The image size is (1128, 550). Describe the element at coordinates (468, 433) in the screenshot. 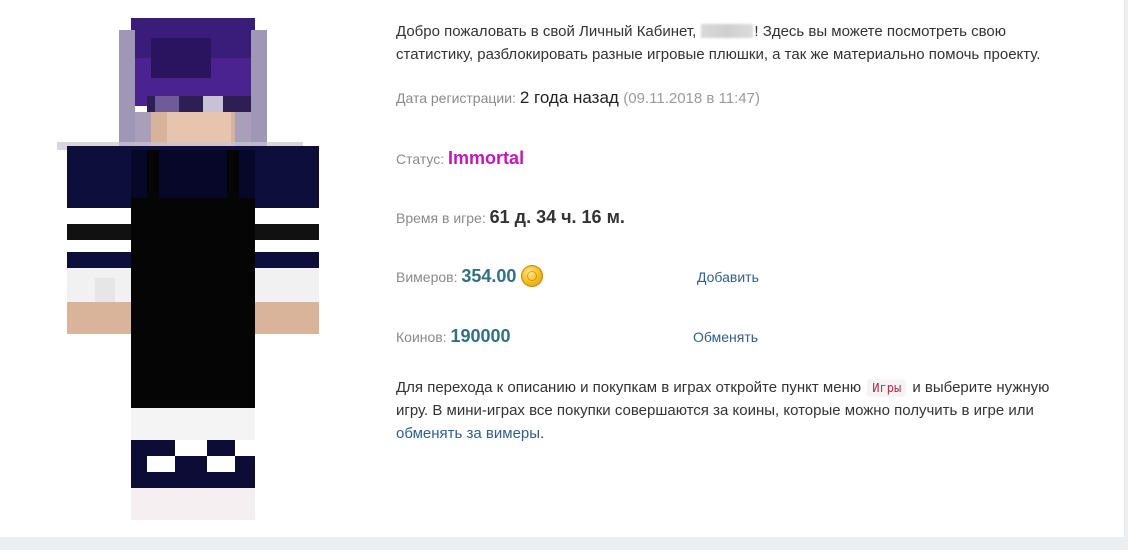

I see `exchange-for-vimers-link: обменять за вимеры` at that location.